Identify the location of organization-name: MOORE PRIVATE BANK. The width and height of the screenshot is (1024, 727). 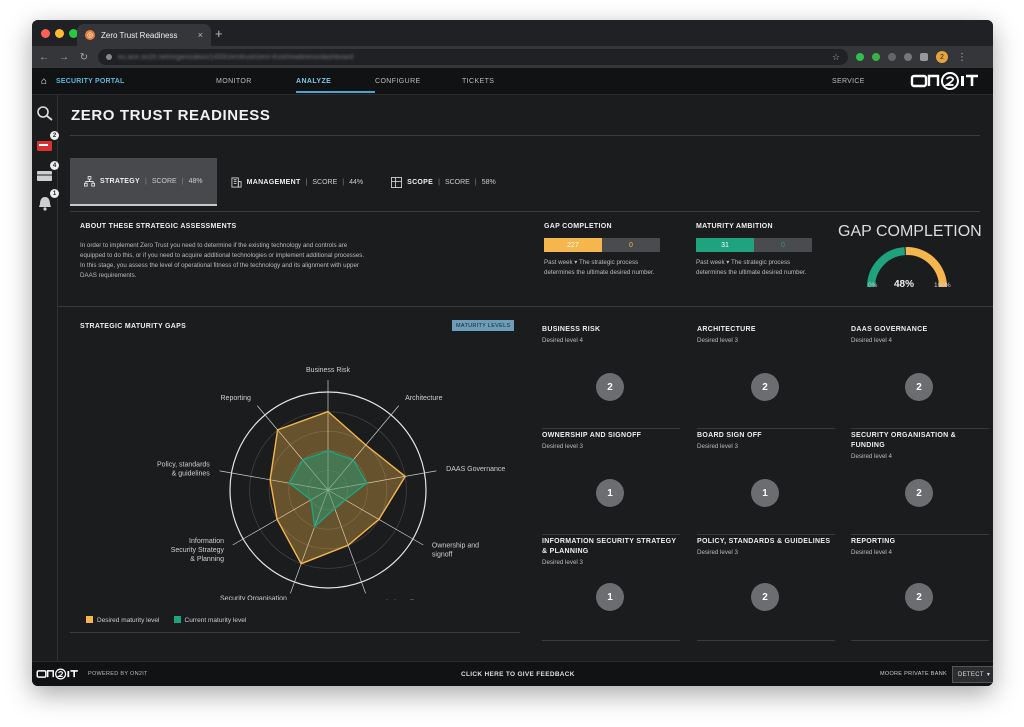
(913, 674).